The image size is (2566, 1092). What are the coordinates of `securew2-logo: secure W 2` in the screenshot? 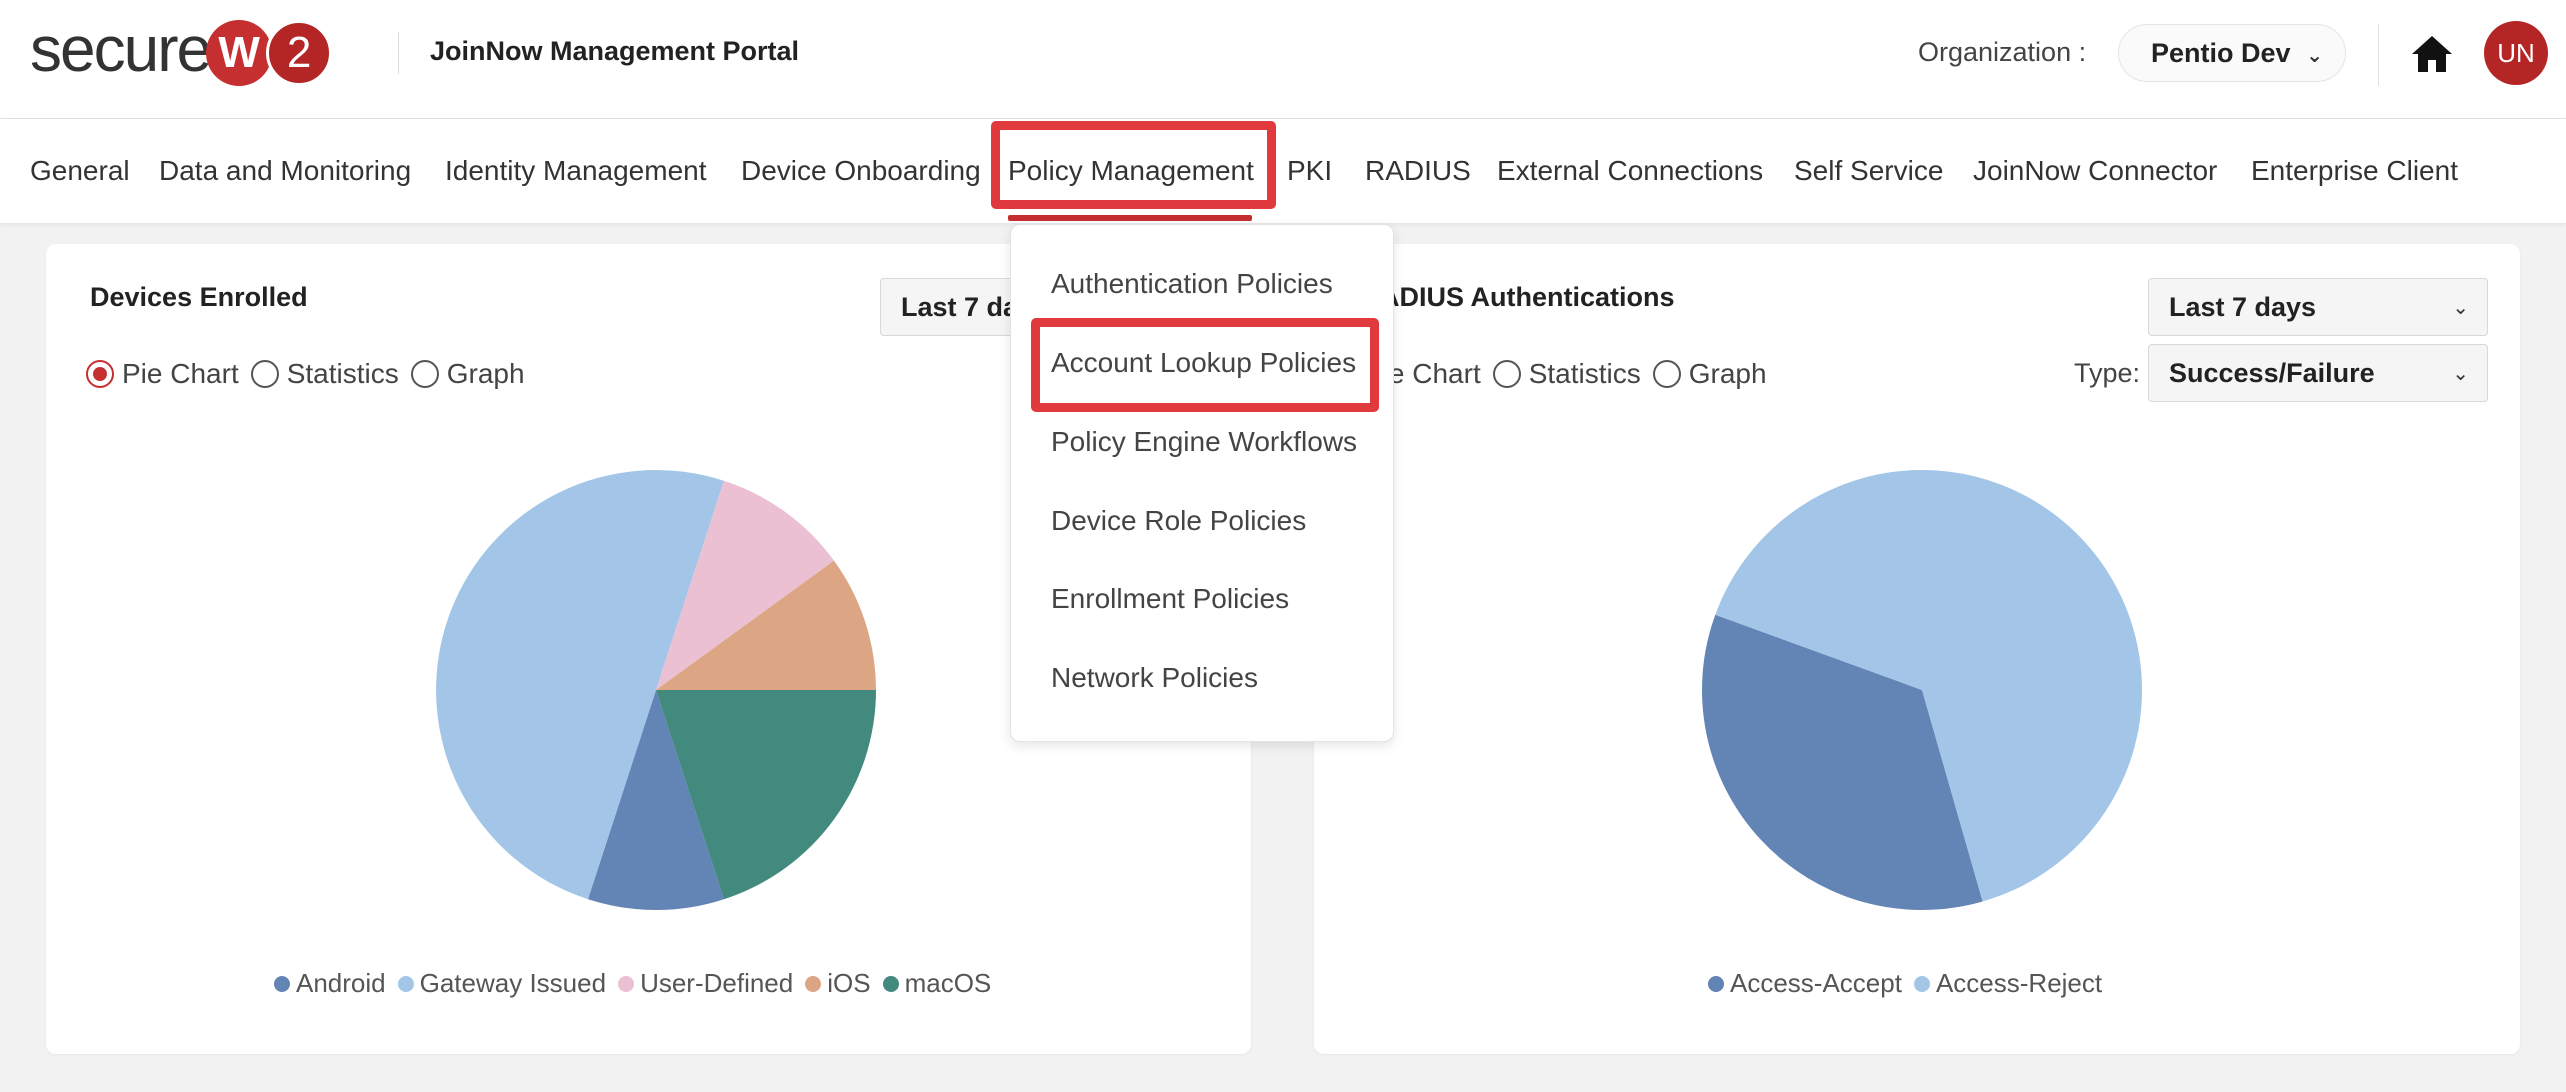 It's located at (198, 49).